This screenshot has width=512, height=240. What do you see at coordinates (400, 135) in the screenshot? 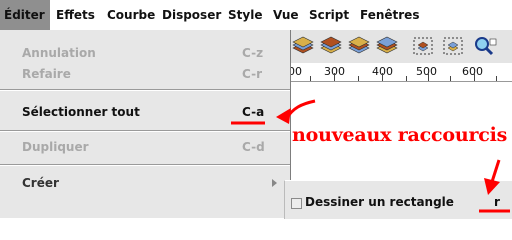
I see `annotation-label: nouveaux raccourcis` at bounding box center [400, 135].